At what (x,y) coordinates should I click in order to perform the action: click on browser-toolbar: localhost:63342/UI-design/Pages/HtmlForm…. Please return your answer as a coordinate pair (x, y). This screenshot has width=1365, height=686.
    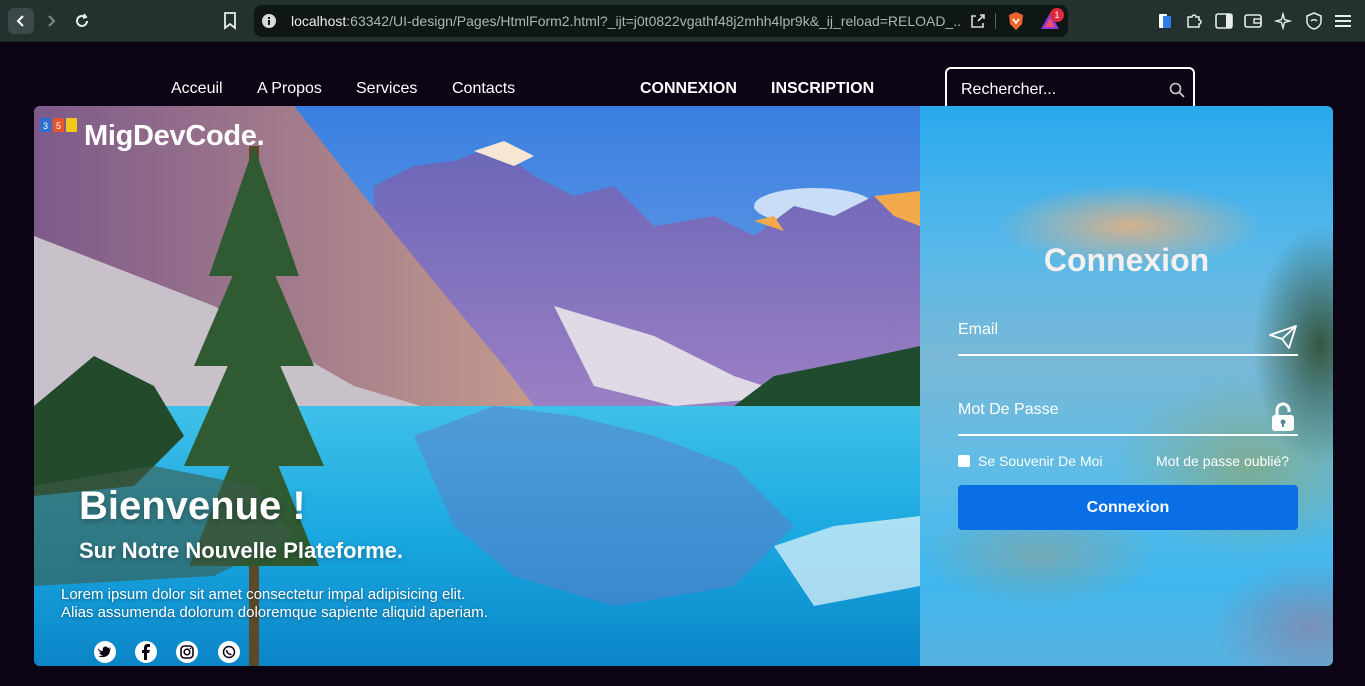
    Looking at the image, I should click on (682, 21).